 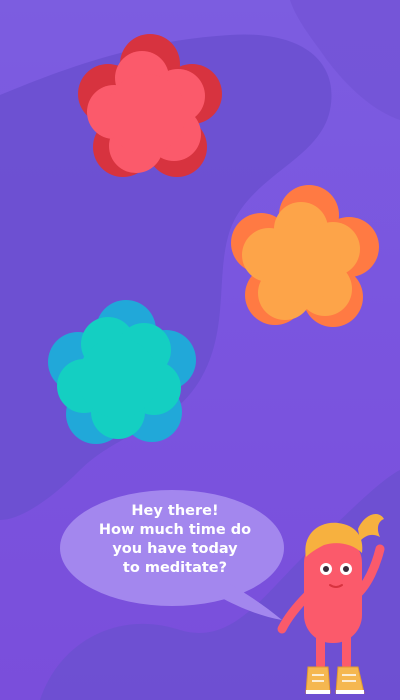 I want to click on mascot-ponytail, so click(x=371, y=527).